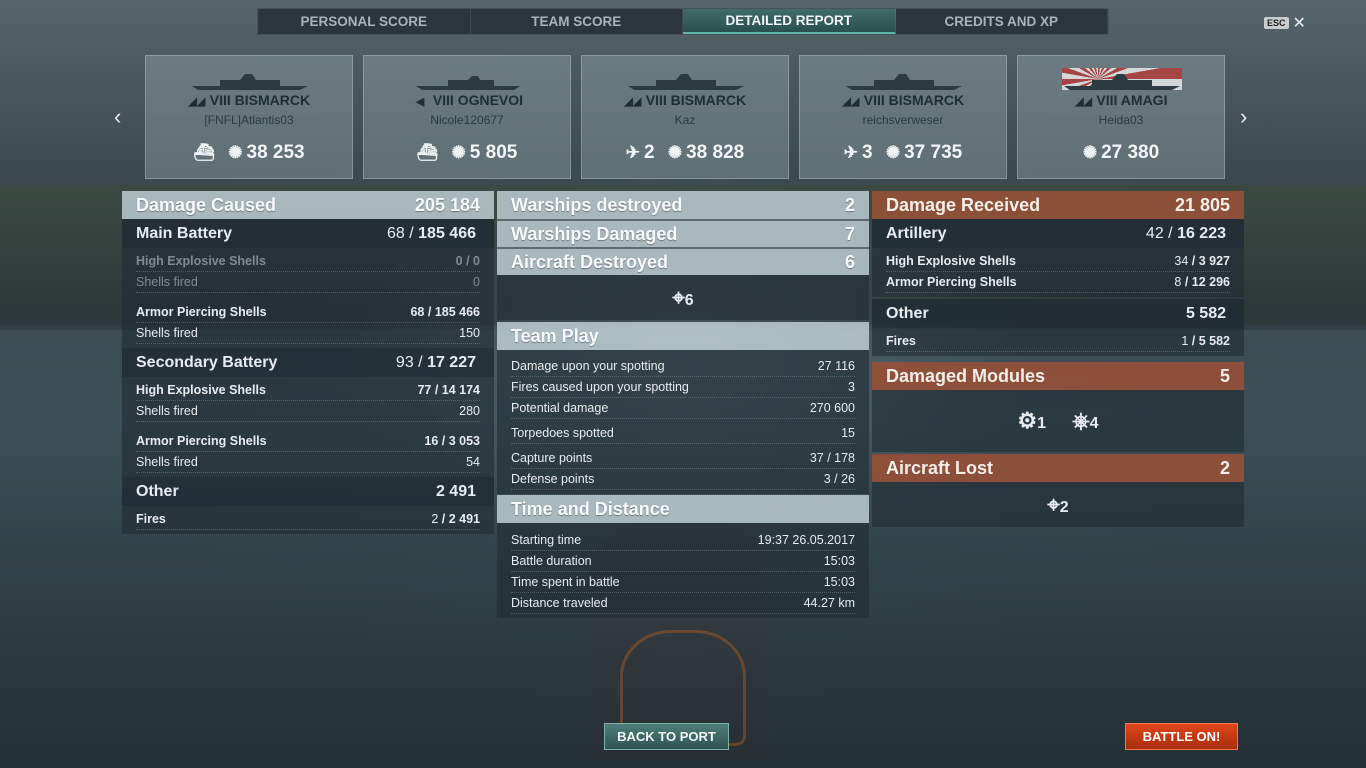 This screenshot has height=768, width=1366. I want to click on other-total: 2 491, so click(455, 491).